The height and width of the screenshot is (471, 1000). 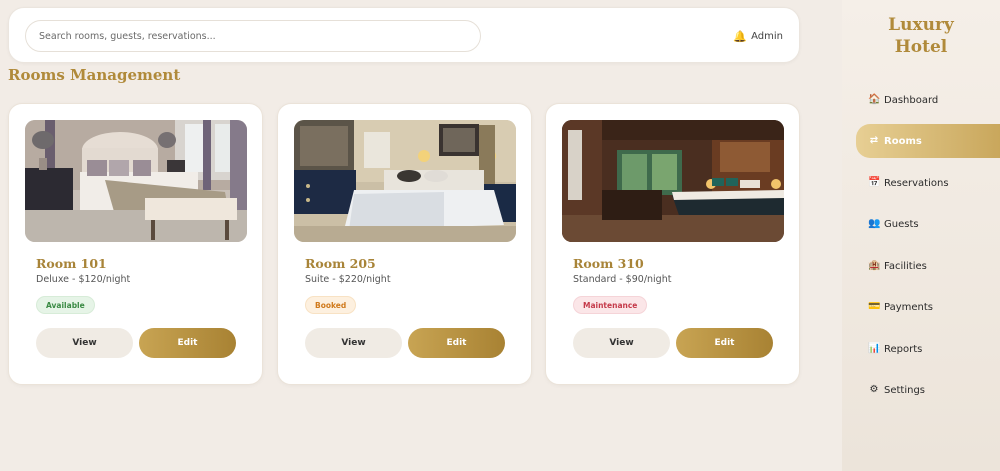 What do you see at coordinates (911, 100) in the screenshot?
I see `sidebar-item-label: Dashboard` at bounding box center [911, 100].